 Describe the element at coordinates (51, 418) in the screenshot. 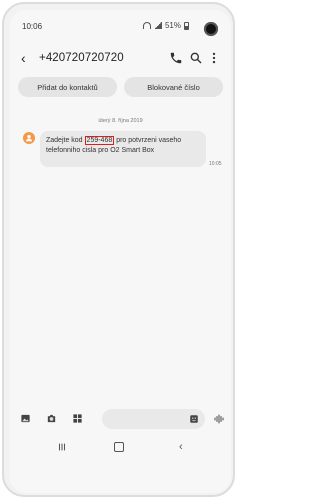

I see `camera-icon` at that location.